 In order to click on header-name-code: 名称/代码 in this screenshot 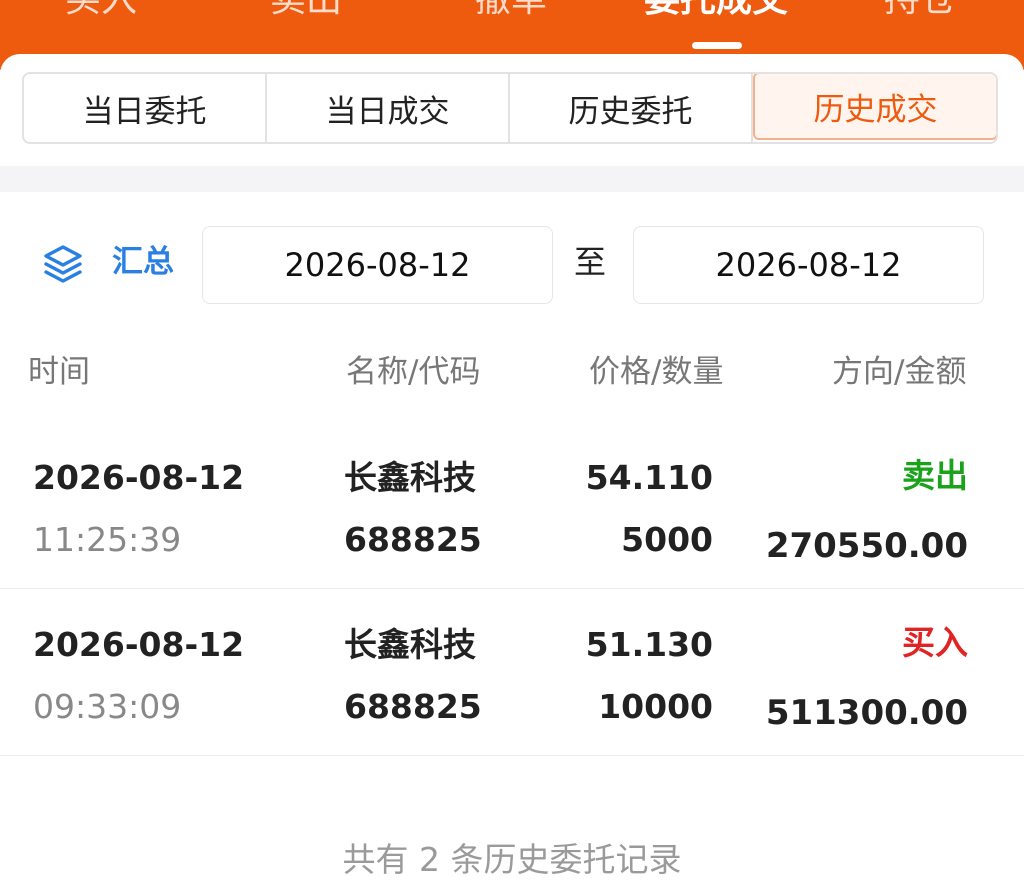, I will do `click(413, 372)`.